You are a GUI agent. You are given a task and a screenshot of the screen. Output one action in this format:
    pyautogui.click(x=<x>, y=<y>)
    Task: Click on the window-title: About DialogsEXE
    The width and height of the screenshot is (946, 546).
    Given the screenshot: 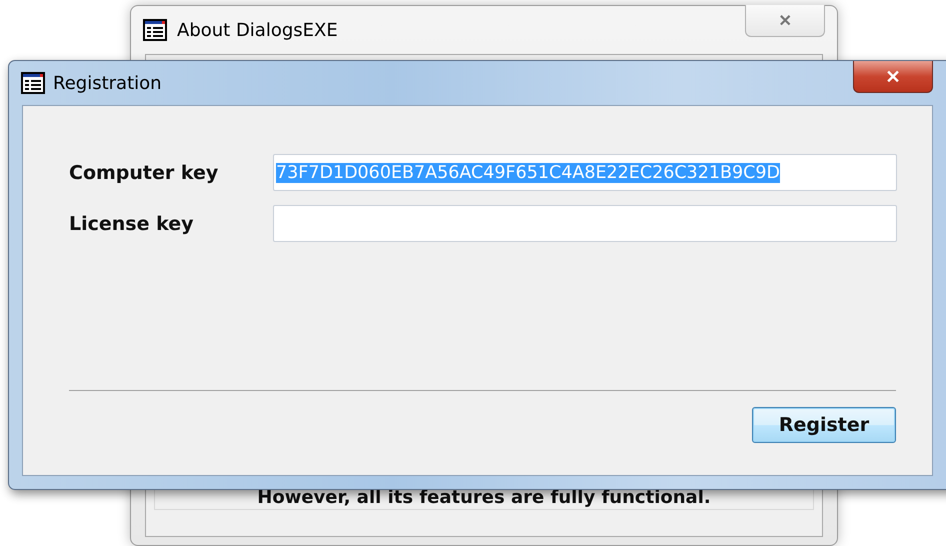 What is the action you would take?
    pyautogui.click(x=258, y=30)
    